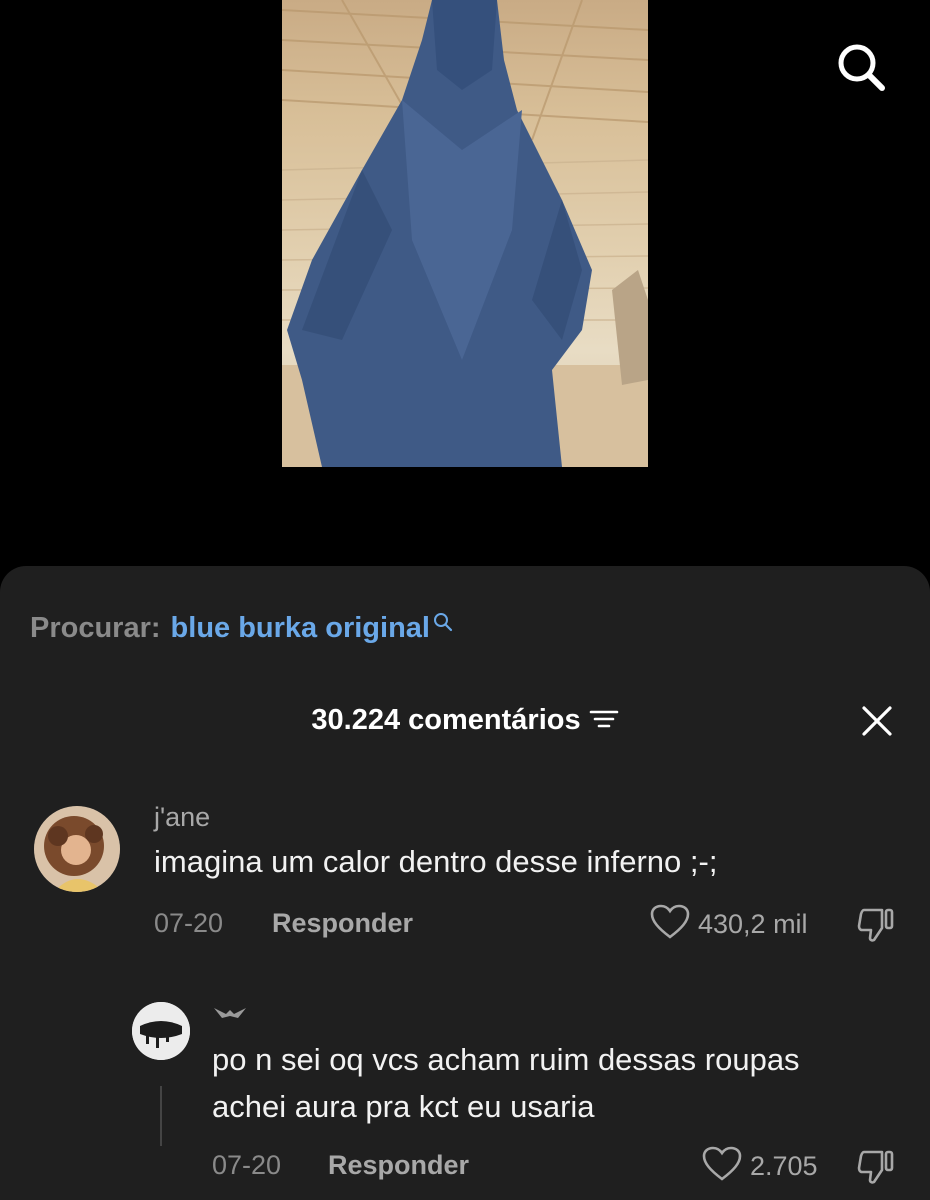 Image resolution: width=930 pixels, height=1200 pixels. I want to click on avatar, so click(77, 849).